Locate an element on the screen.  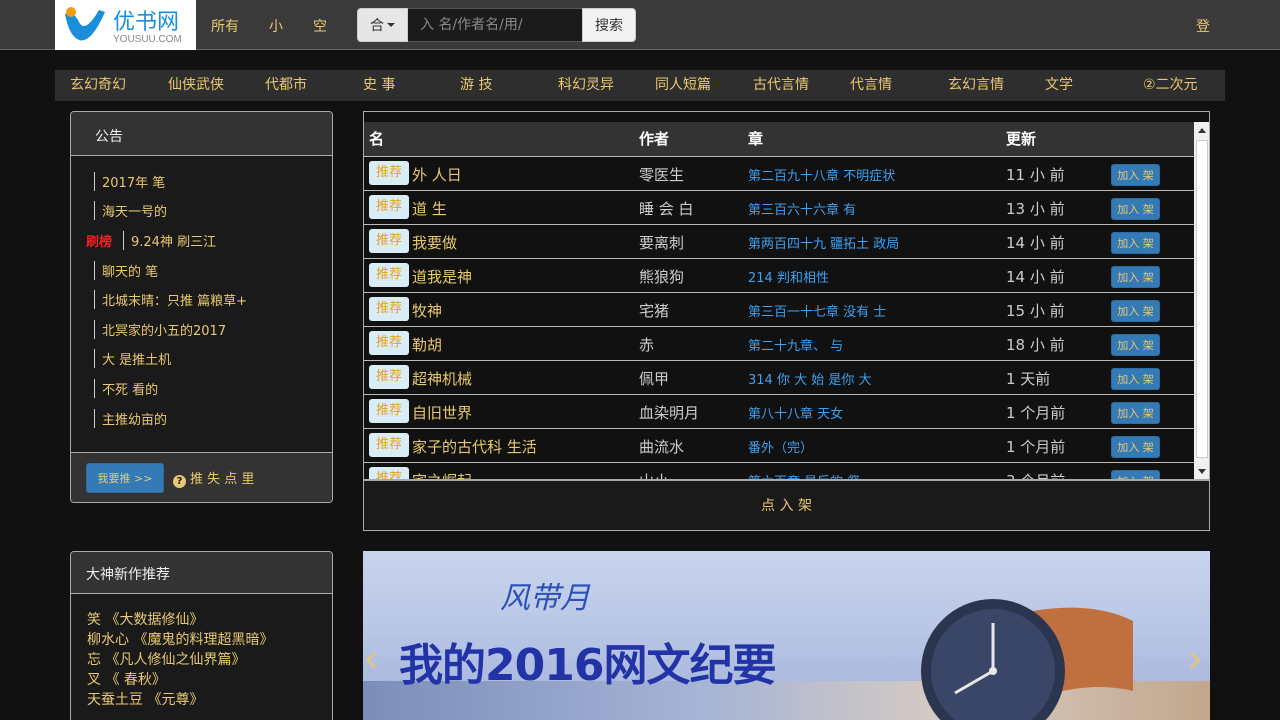
announcement-item: 不死 看的 is located at coordinates (126, 388).